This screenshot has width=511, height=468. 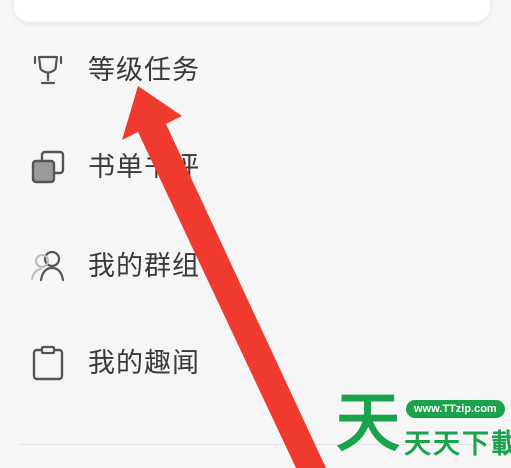 What do you see at coordinates (144, 266) in the screenshot?
I see `menu-item-label: 我的群组` at bounding box center [144, 266].